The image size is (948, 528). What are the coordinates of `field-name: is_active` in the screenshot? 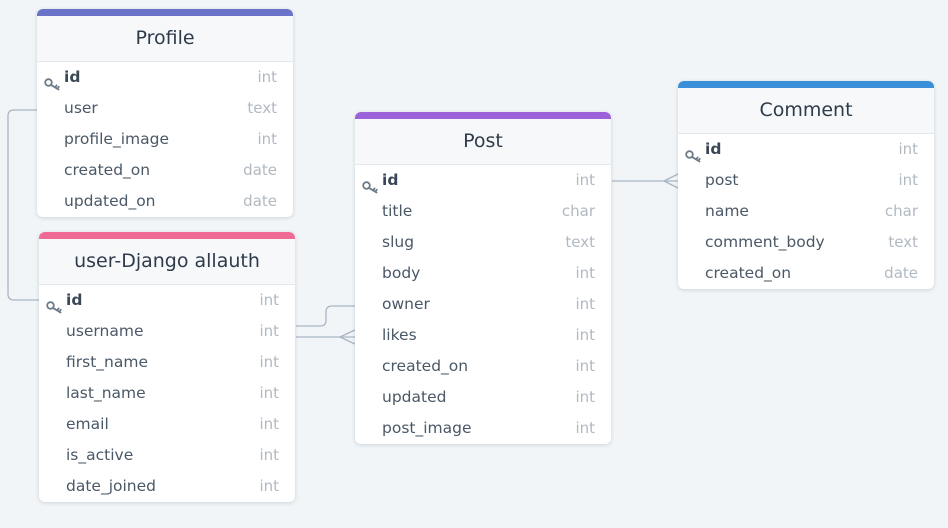 It's located at (100, 455).